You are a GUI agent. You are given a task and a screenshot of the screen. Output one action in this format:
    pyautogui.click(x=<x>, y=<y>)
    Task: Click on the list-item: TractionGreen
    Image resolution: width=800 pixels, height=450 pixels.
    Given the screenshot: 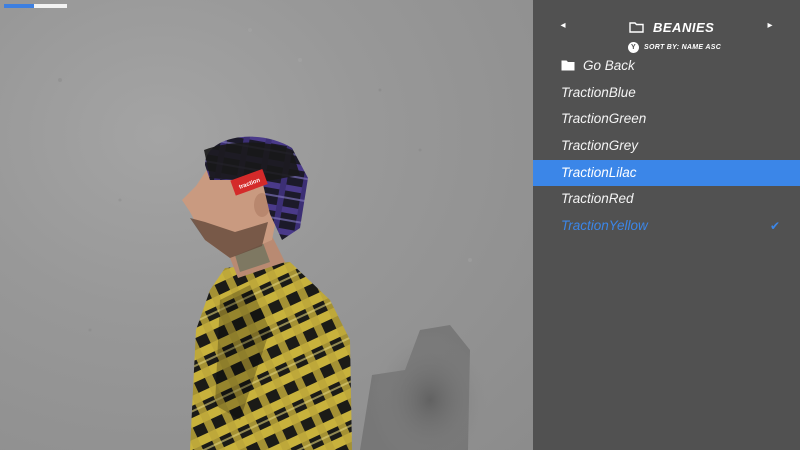 What is the action you would take?
    pyautogui.click(x=666, y=119)
    